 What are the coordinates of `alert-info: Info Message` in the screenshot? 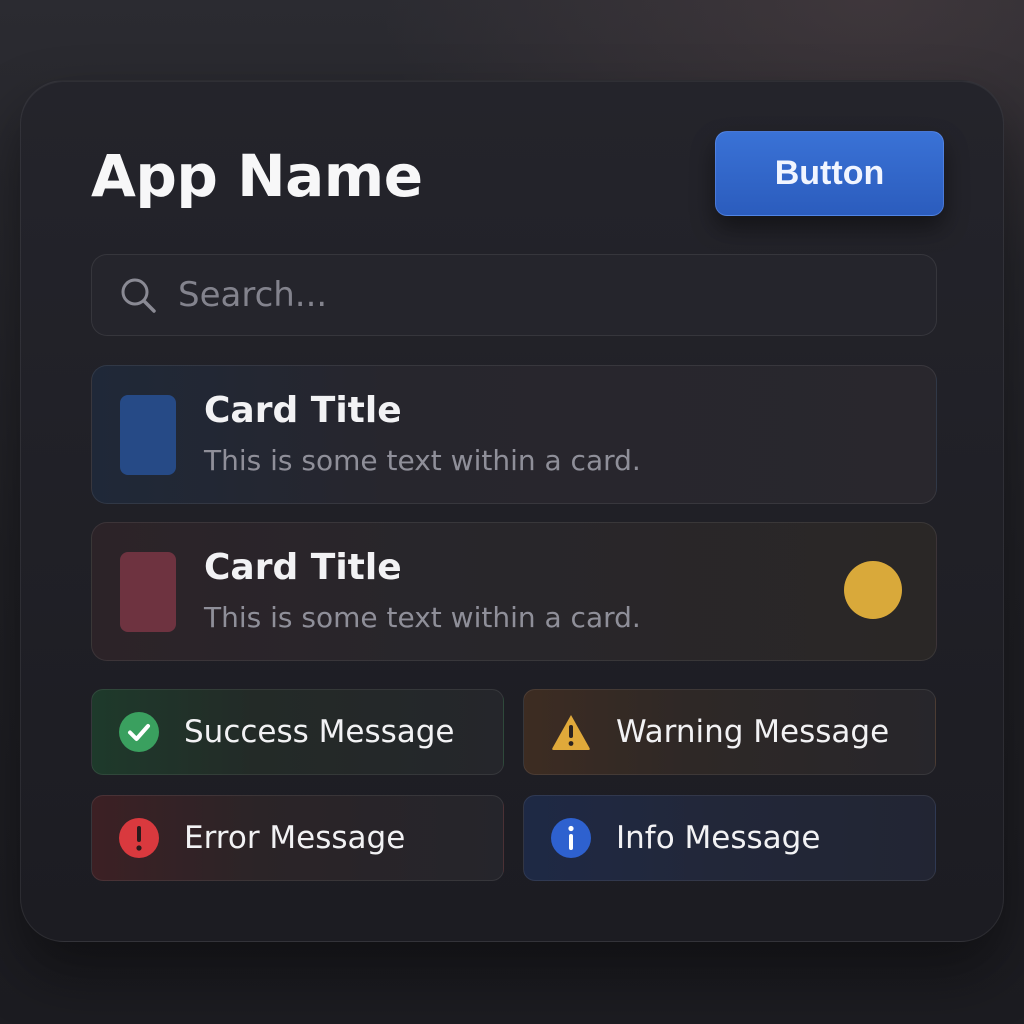 It's located at (729, 838).